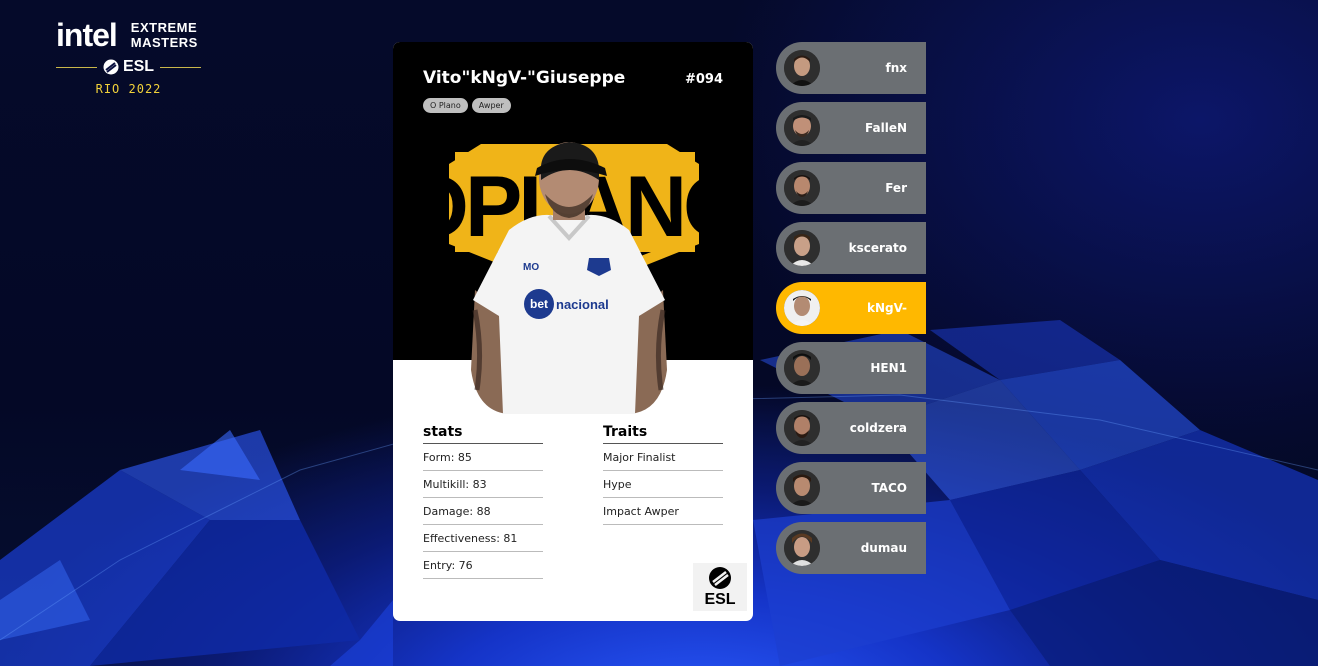 This screenshot has width=1318, height=666. What do you see at coordinates (883, 548) in the screenshot?
I see `player-name-label: dumau` at bounding box center [883, 548].